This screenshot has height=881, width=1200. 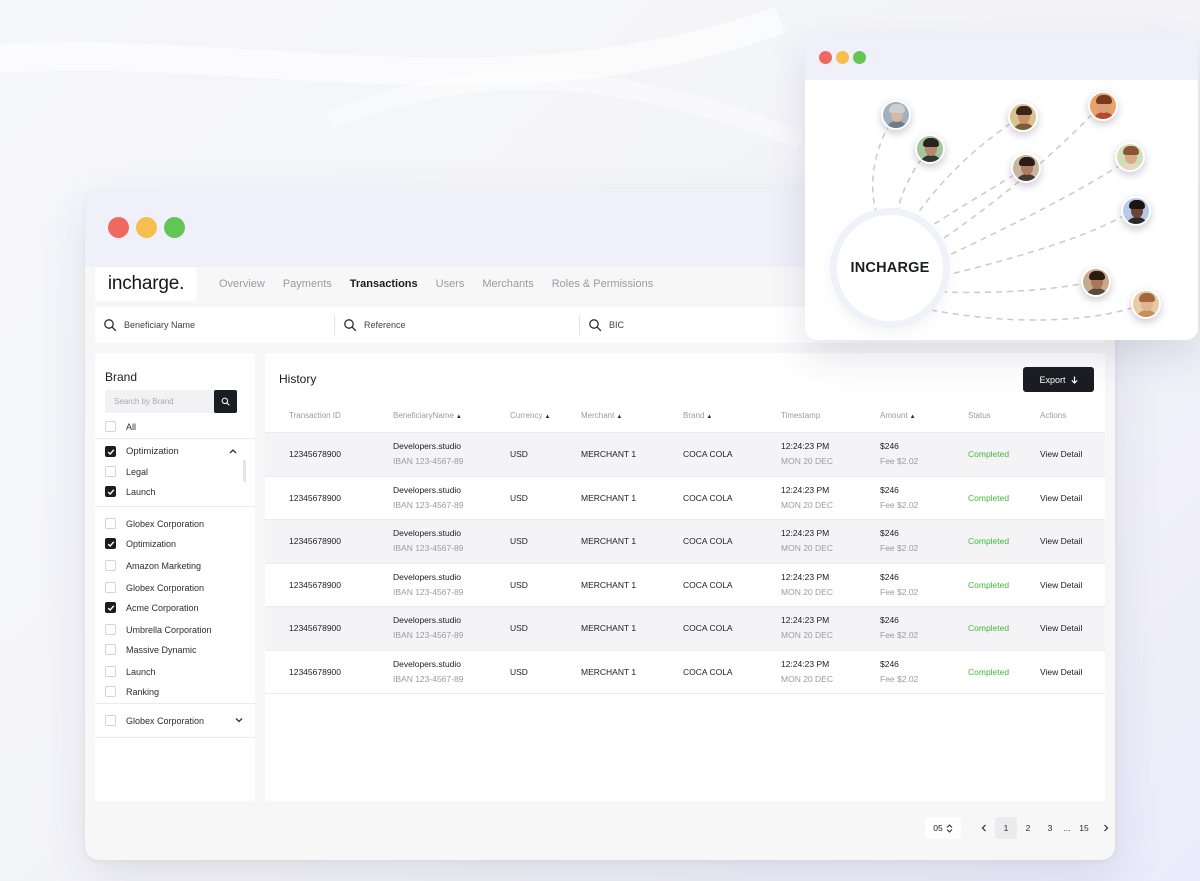 I want to click on next-page-button, so click(x=1105, y=828).